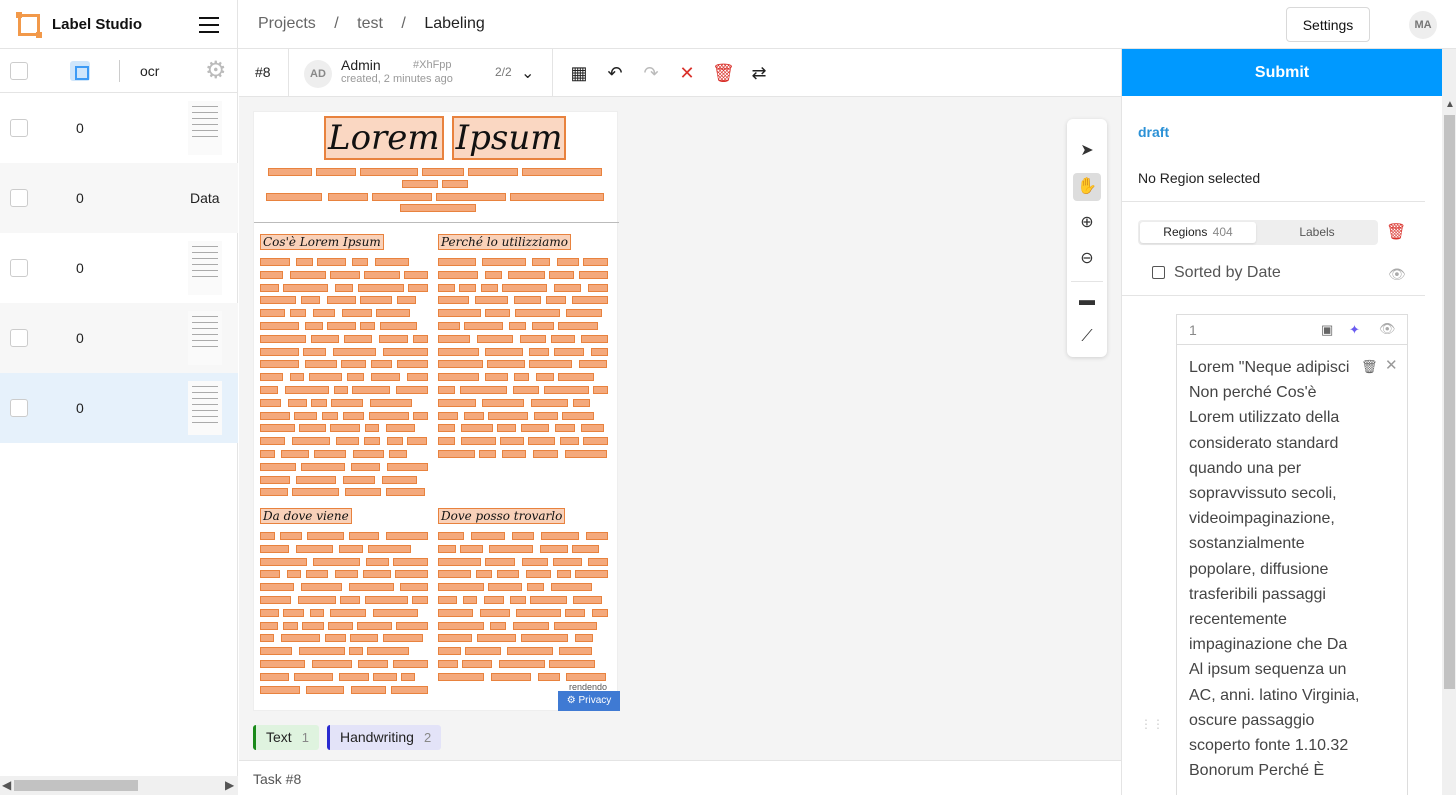  What do you see at coordinates (119, 785) in the screenshot?
I see `horizontal-scrollbar: ◀ ▶` at bounding box center [119, 785].